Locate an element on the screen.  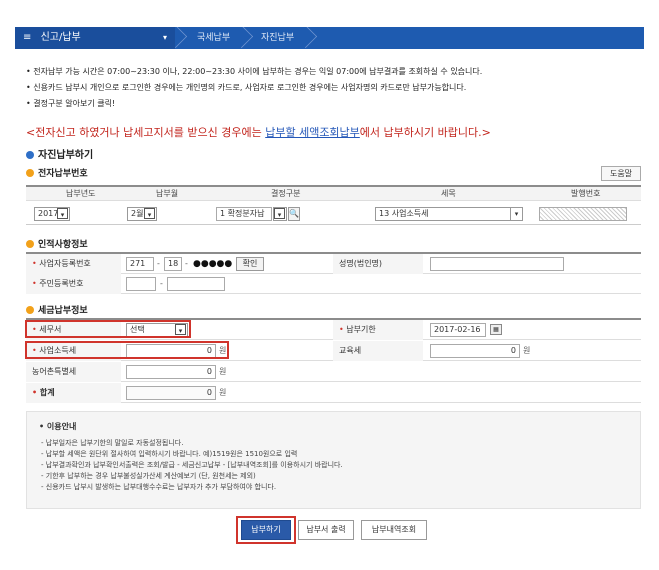
due-date-field: 2017-02-16 is located at coordinates (458, 330).